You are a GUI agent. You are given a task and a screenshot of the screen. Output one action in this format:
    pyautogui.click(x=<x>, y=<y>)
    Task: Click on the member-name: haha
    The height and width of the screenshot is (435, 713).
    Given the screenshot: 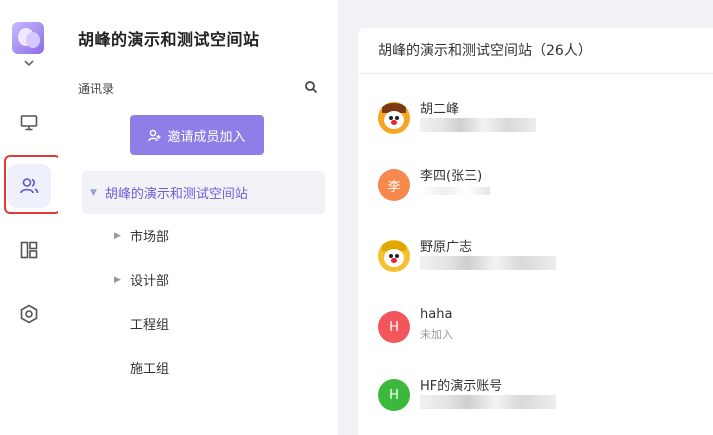 What is the action you would take?
    pyautogui.click(x=436, y=314)
    